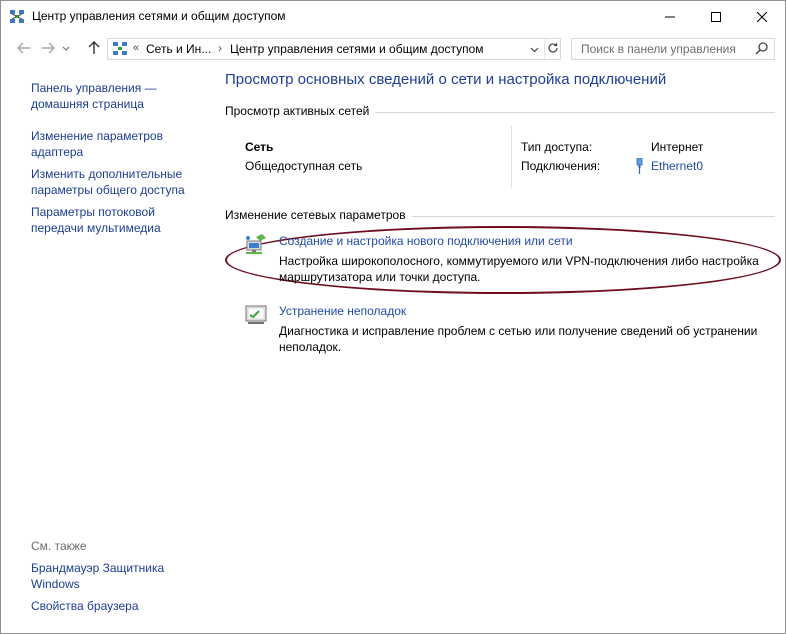  I want to click on address-overflow-chevron: «, so click(136, 48).